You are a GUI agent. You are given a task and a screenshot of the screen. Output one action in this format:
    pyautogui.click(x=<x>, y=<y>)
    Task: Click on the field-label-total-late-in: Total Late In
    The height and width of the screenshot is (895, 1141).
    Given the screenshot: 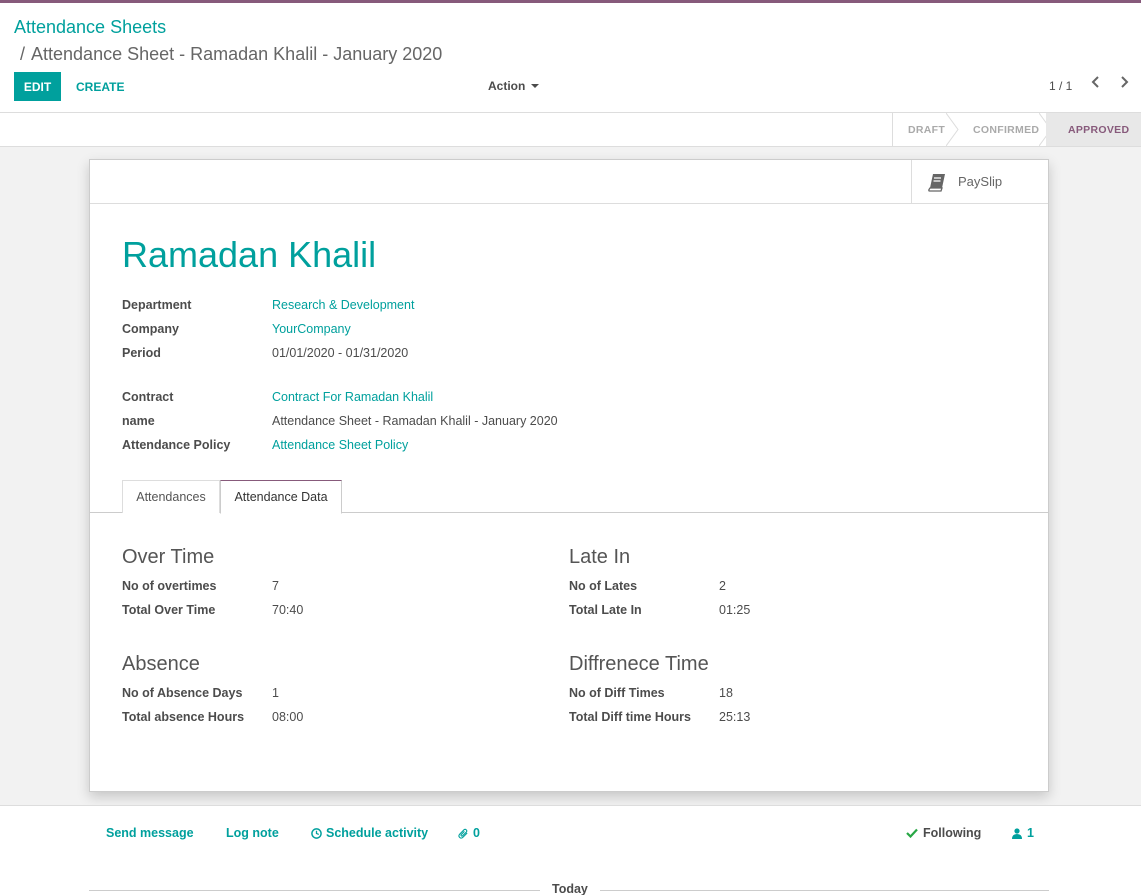 What is the action you would take?
    pyautogui.click(x=605, y=610)
    